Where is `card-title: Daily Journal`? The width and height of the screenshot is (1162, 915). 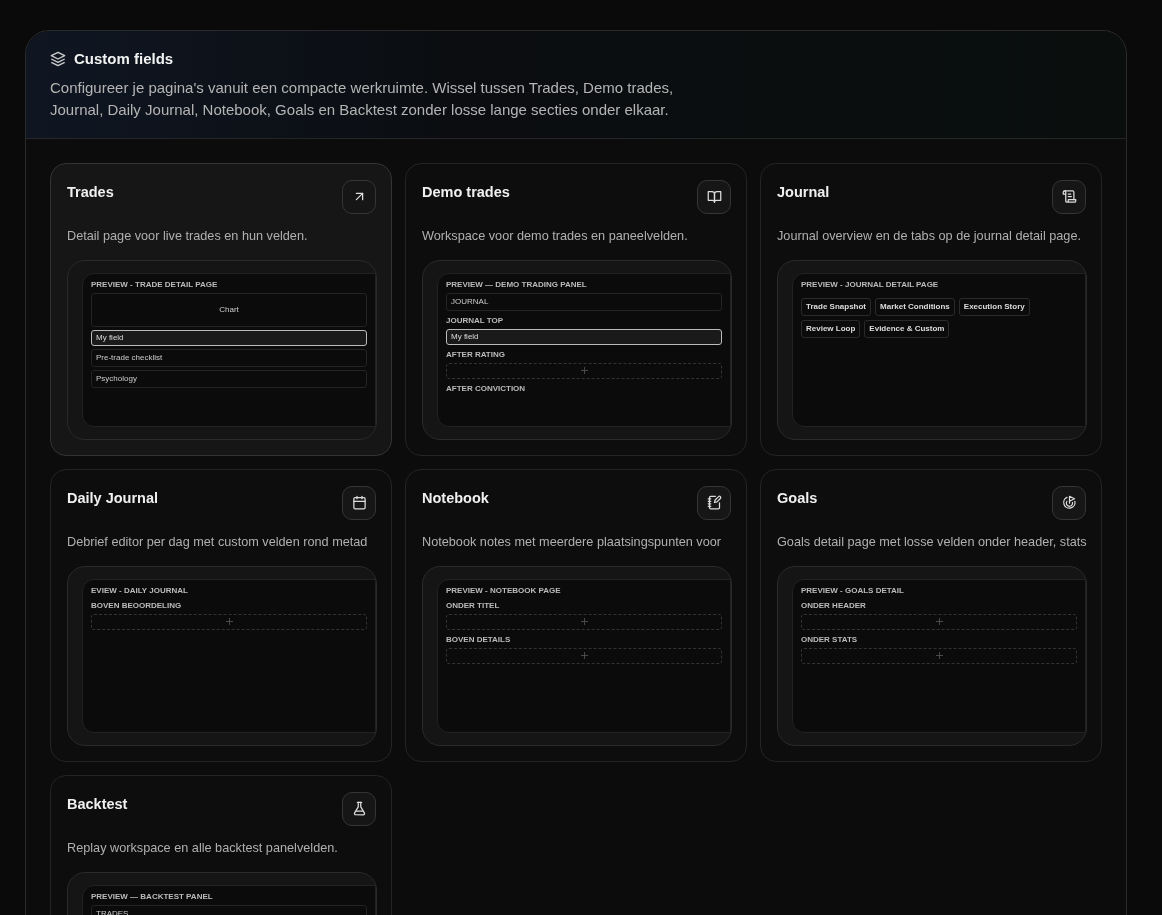 card-title: Daily Journal is located at coordinates (113, 498).